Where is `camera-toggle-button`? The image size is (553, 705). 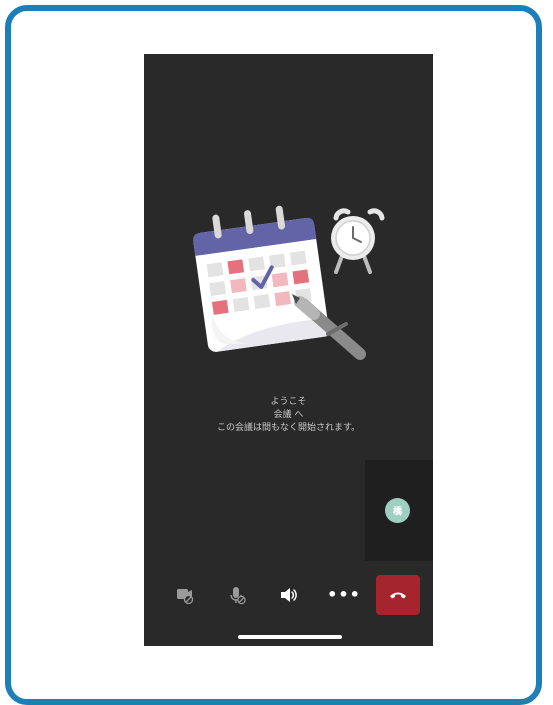 camera-toggle-button is located at coordinates (184, 595).